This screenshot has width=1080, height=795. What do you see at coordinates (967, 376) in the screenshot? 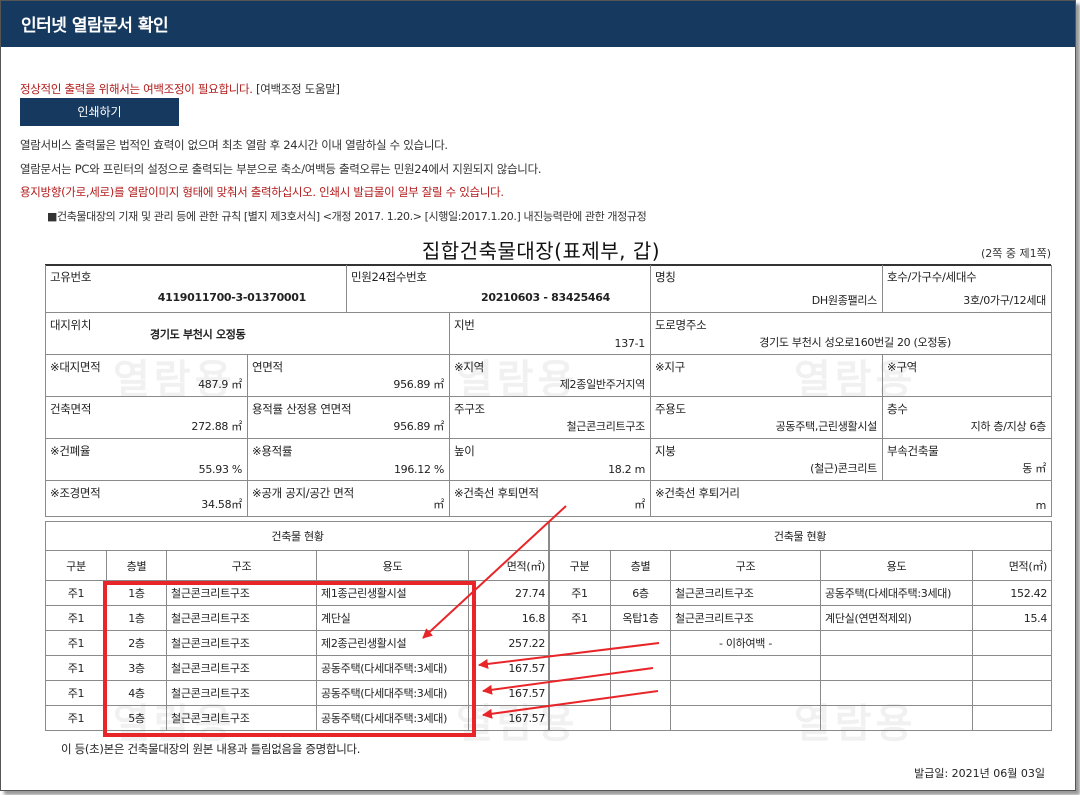
I see `area-cell: ※구역` at bounding box center [967, 376].